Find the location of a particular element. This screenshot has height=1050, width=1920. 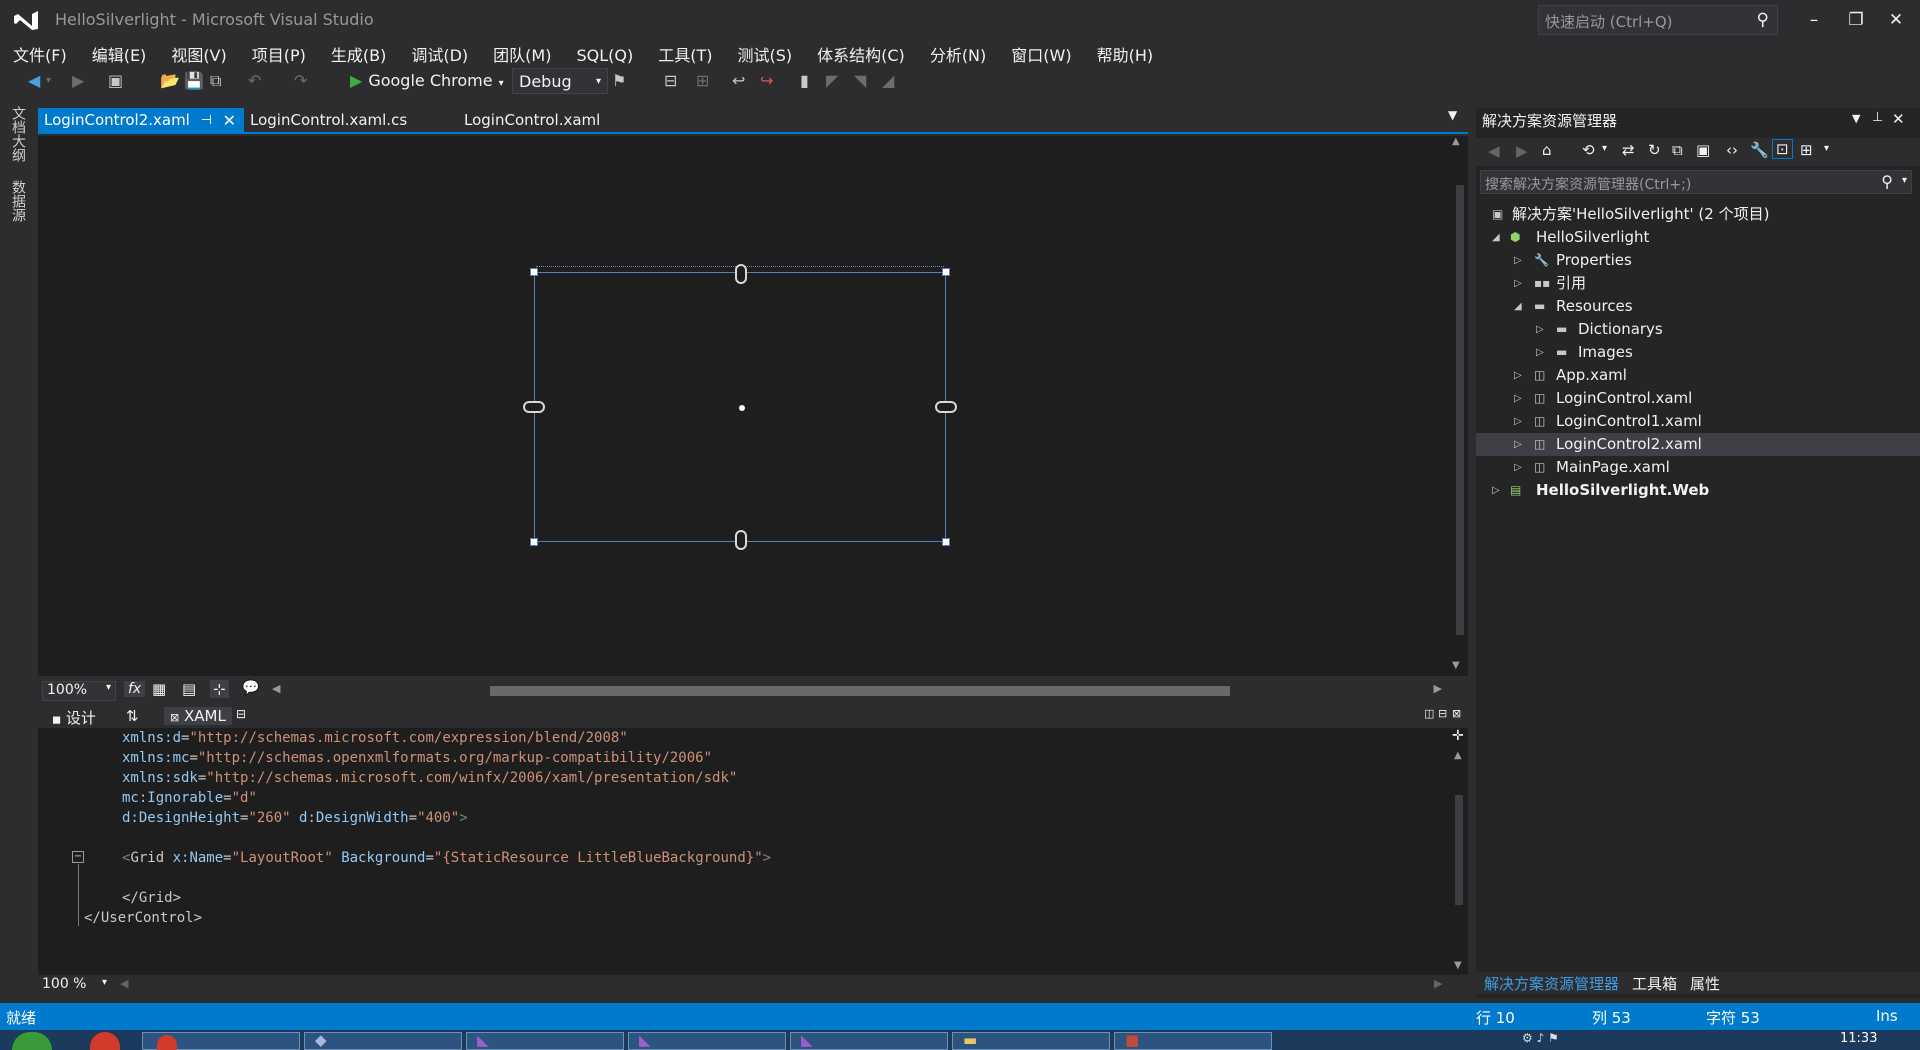

collapse-region-icon: − is located at coordinates (78, 857).